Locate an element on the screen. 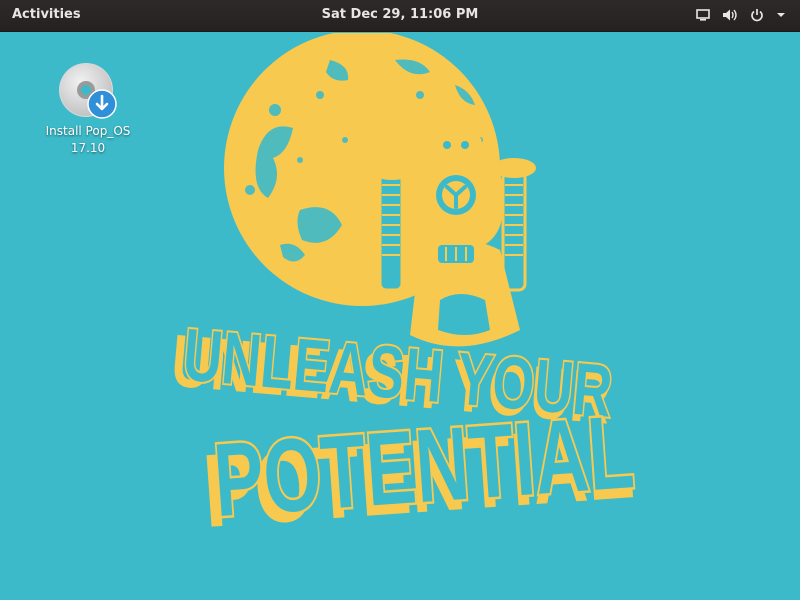 This screenshot has width=800, height=600. top-bar: Activities Sat Dec 29, 11:06 PM is located at coordinates (400, 16).